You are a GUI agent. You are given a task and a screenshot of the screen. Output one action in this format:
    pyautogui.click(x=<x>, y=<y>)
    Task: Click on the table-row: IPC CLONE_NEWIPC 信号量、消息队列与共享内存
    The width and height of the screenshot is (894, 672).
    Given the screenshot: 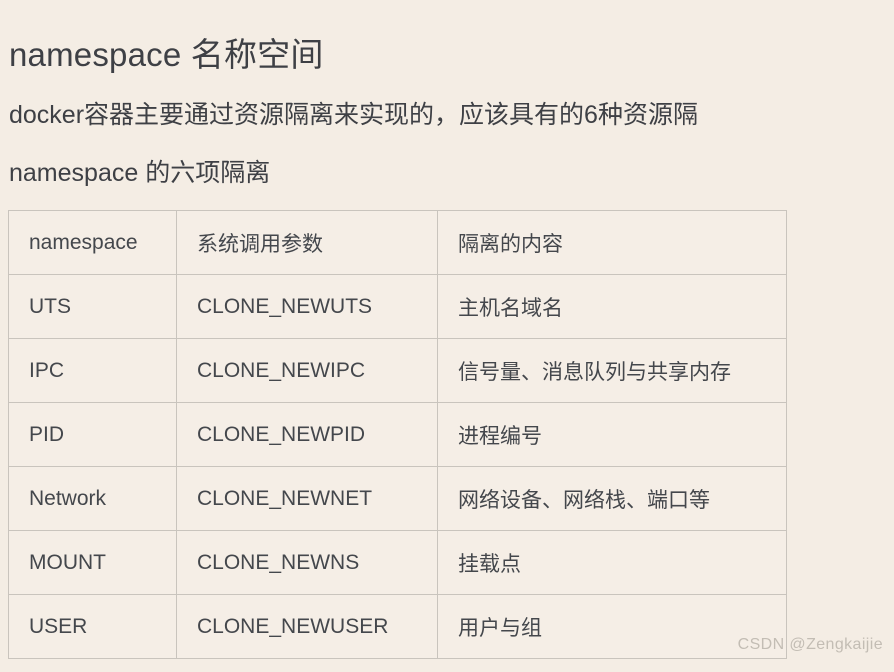 What is the action you would take?
    pyautogui.click(x=397, y=370)
    